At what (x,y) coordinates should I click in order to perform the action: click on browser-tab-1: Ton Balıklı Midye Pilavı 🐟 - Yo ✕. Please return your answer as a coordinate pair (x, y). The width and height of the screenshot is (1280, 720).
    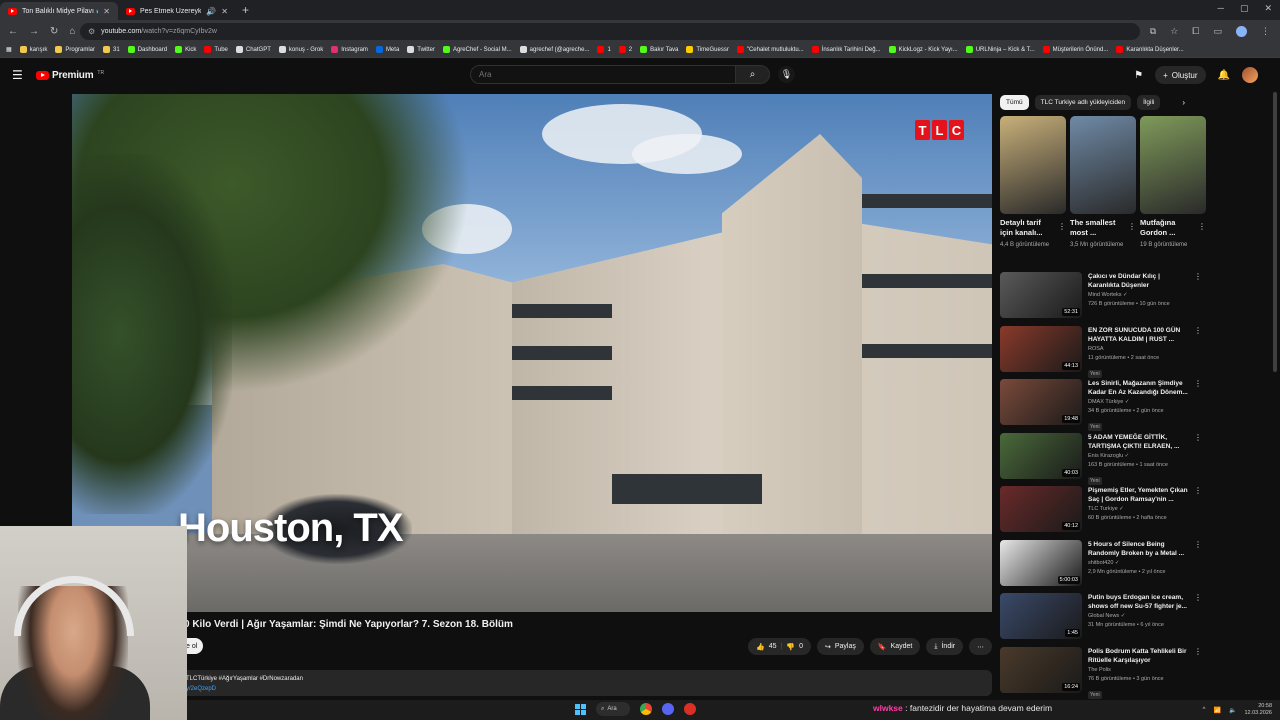
    Looking at the image, I should click on (59, 11).